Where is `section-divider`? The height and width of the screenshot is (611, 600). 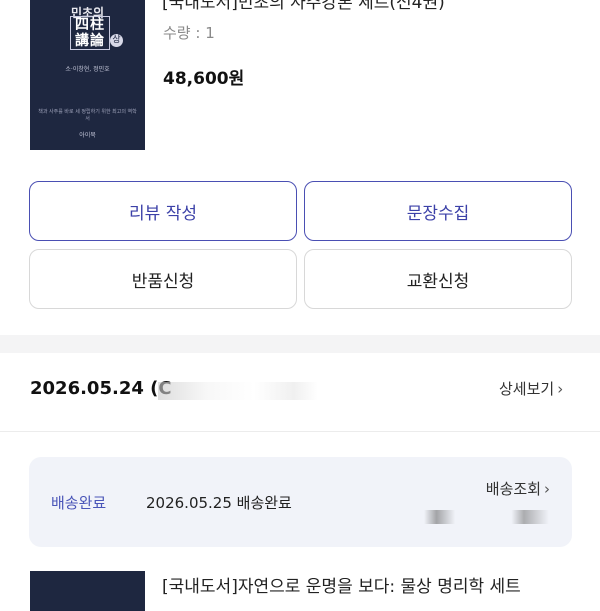 section-divider is located at coordinates (300, 344).